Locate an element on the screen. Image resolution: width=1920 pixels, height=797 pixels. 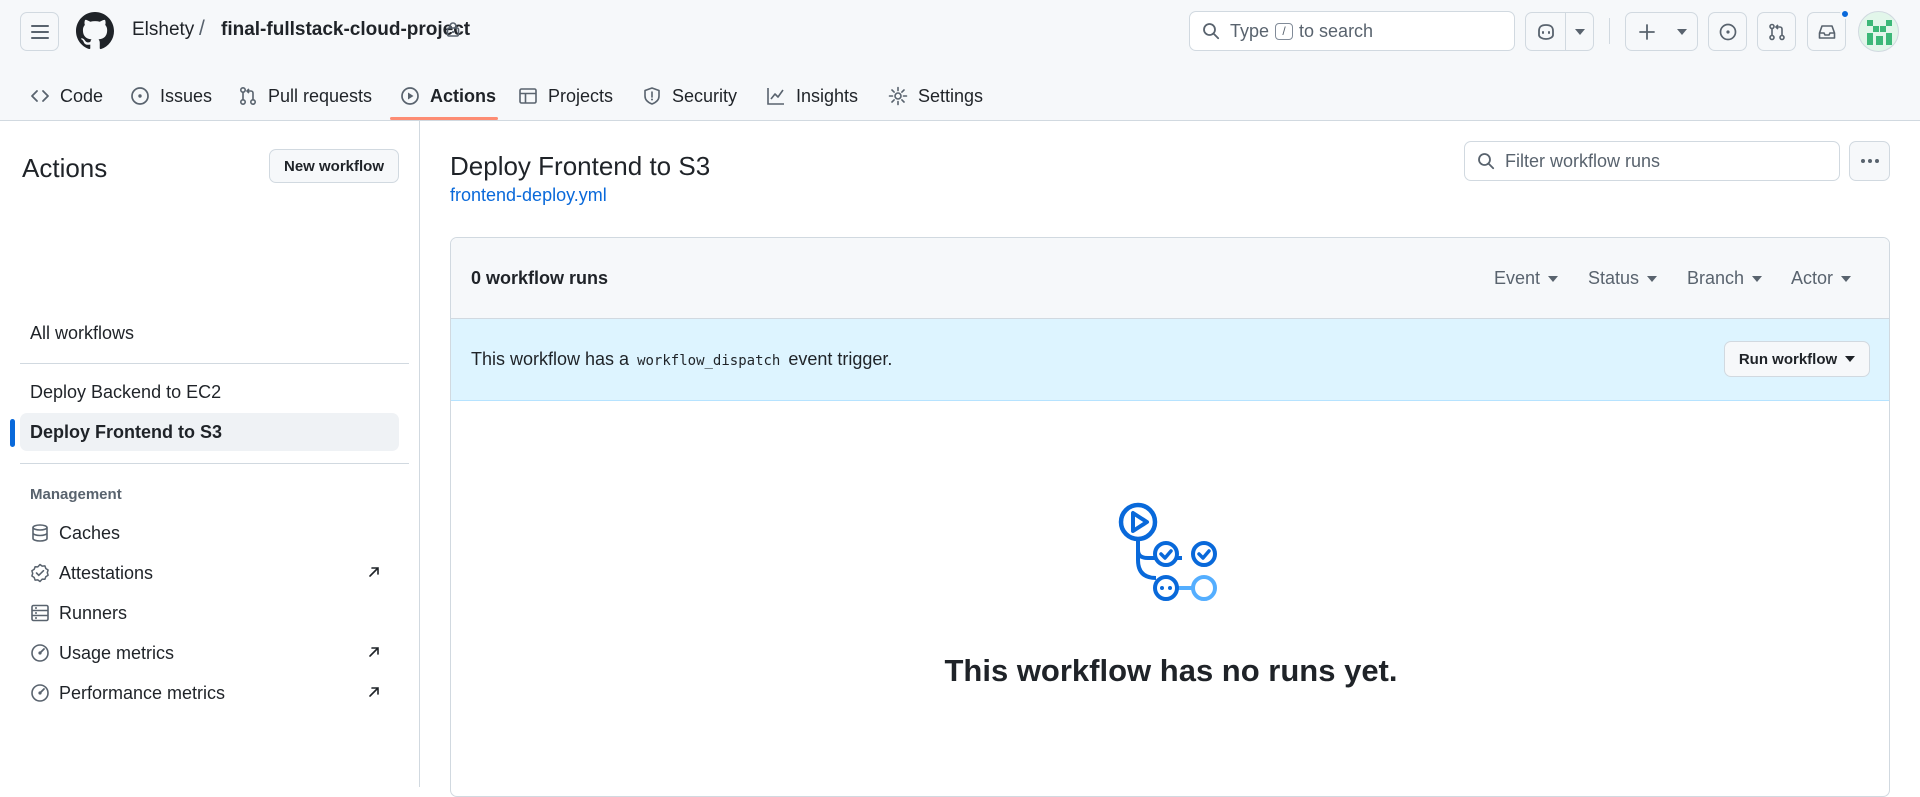
sidebar-item-deploy-frontend: Deploy Frontend to S3 is located at coordinates (209, 432).